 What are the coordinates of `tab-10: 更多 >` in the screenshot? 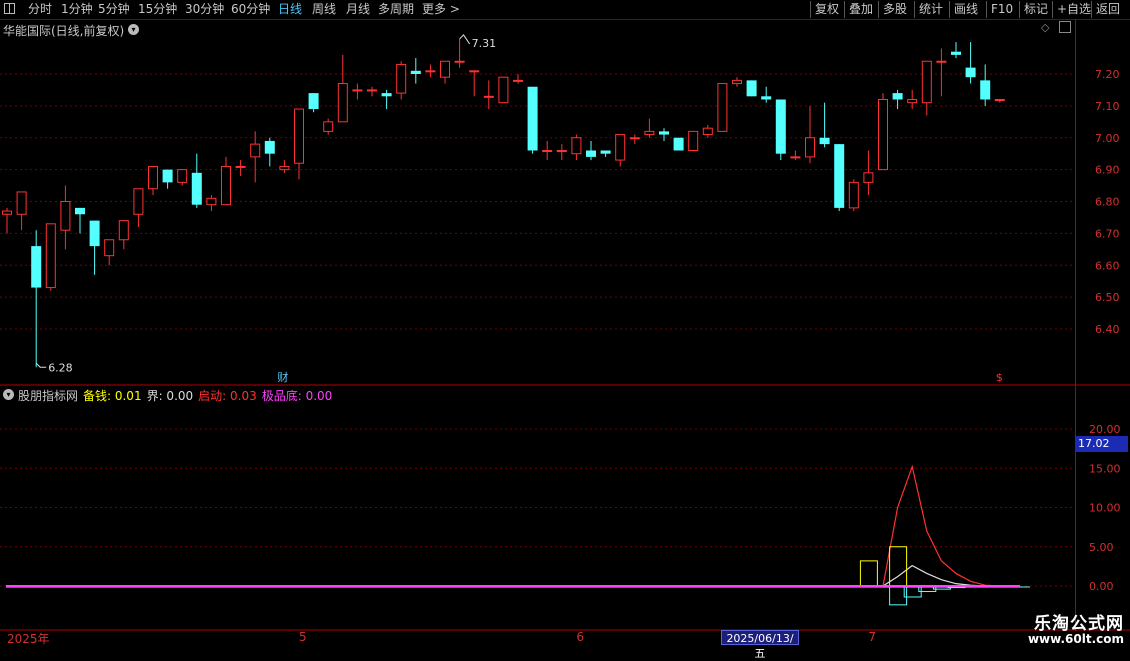 It's located at (441, 9).